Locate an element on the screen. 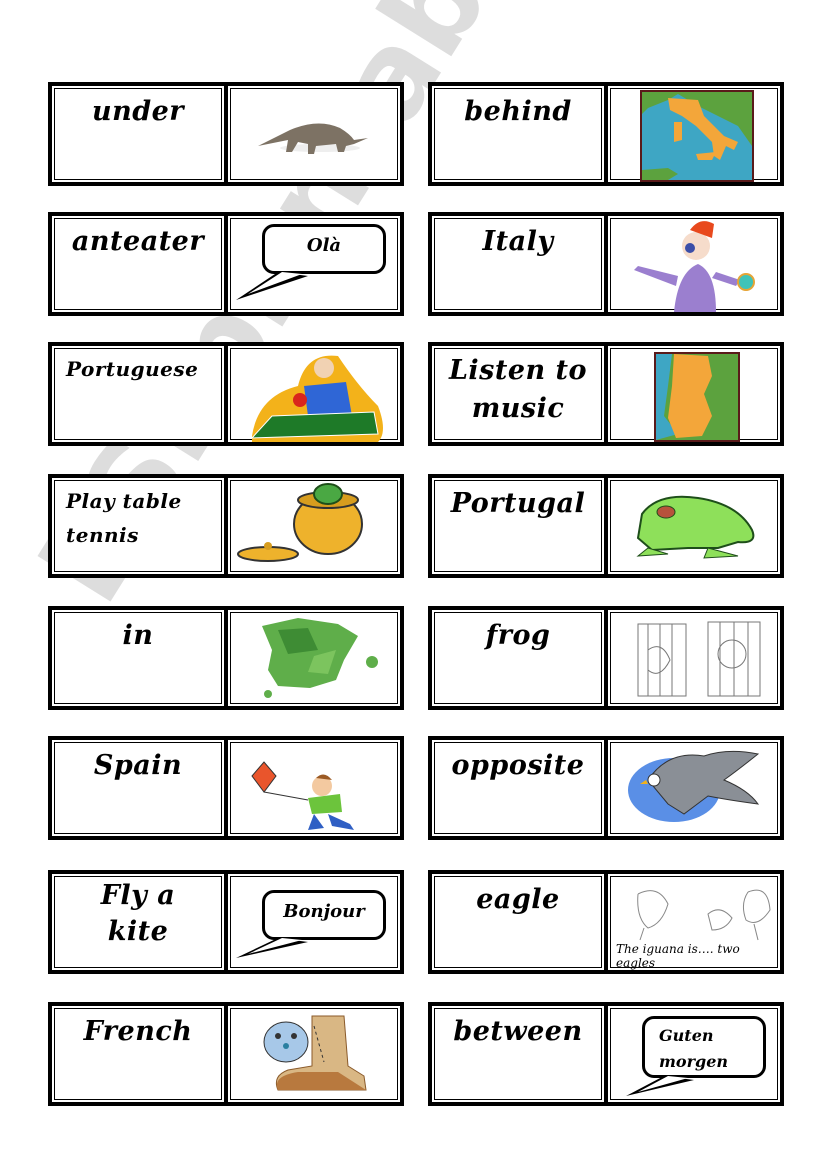 The image size is (826, 1169). word-cell: eagle is located at coordinates (518, 922).